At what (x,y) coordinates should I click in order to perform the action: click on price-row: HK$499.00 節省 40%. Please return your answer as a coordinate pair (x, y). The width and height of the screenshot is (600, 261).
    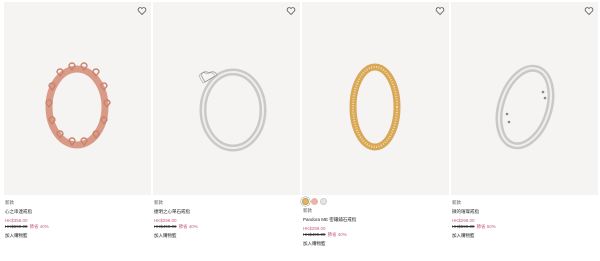
    Looking at the image, I should click on (176, 227).